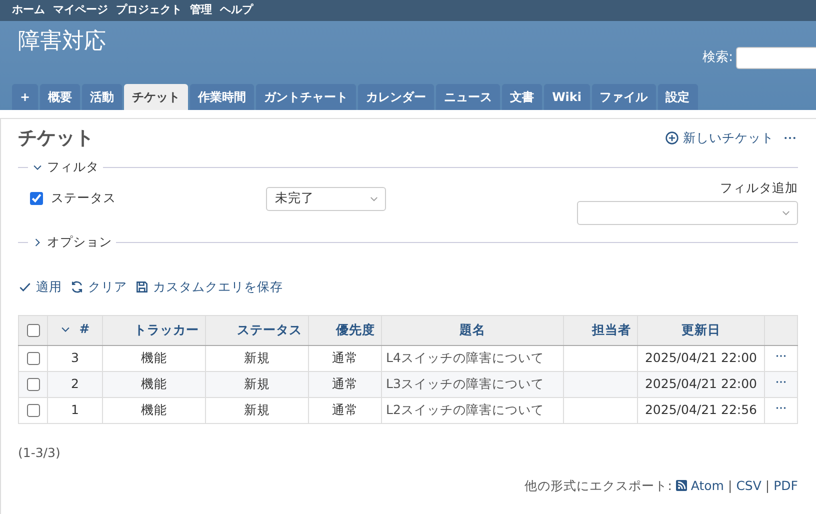 This screenshot has width=816, height=514. I want to click on export-link: PDF, so click(786, 486).